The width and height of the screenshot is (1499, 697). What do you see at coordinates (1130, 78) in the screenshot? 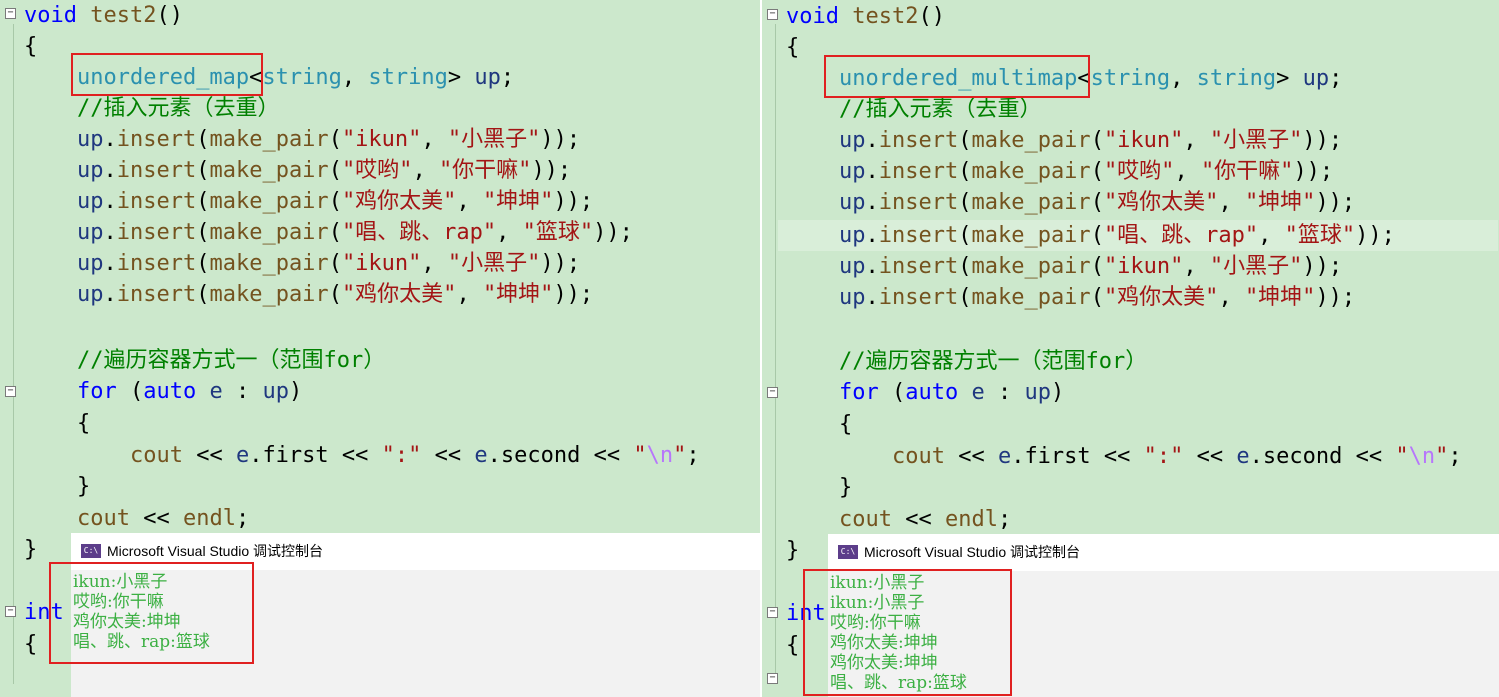
I see `type-name: string` at bounding box center [1130, 78].